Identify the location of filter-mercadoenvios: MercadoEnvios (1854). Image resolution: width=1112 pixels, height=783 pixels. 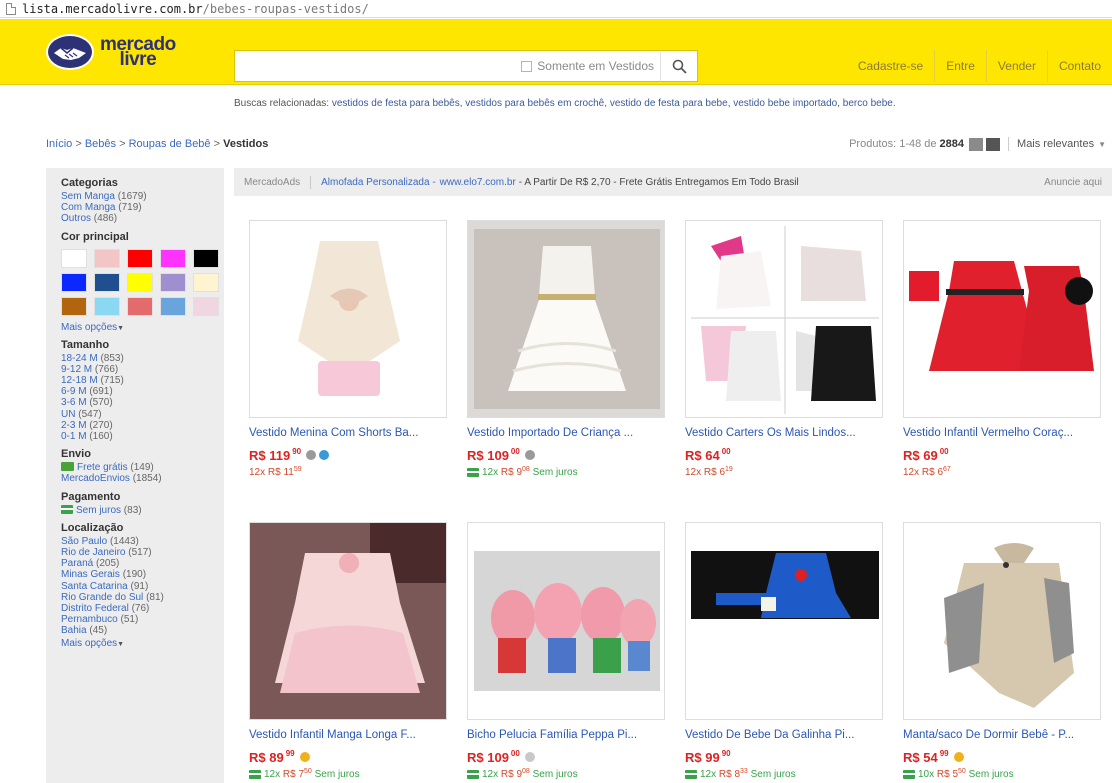
(142, 478).